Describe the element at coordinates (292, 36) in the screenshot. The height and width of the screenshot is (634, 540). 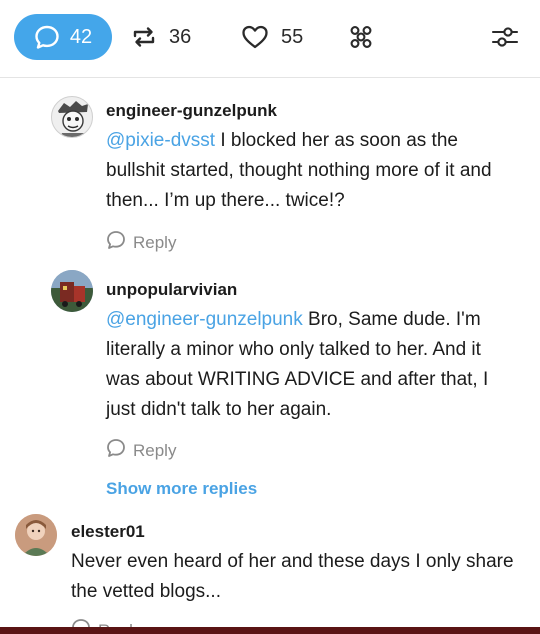
I see `likes-count: 55` at that location.